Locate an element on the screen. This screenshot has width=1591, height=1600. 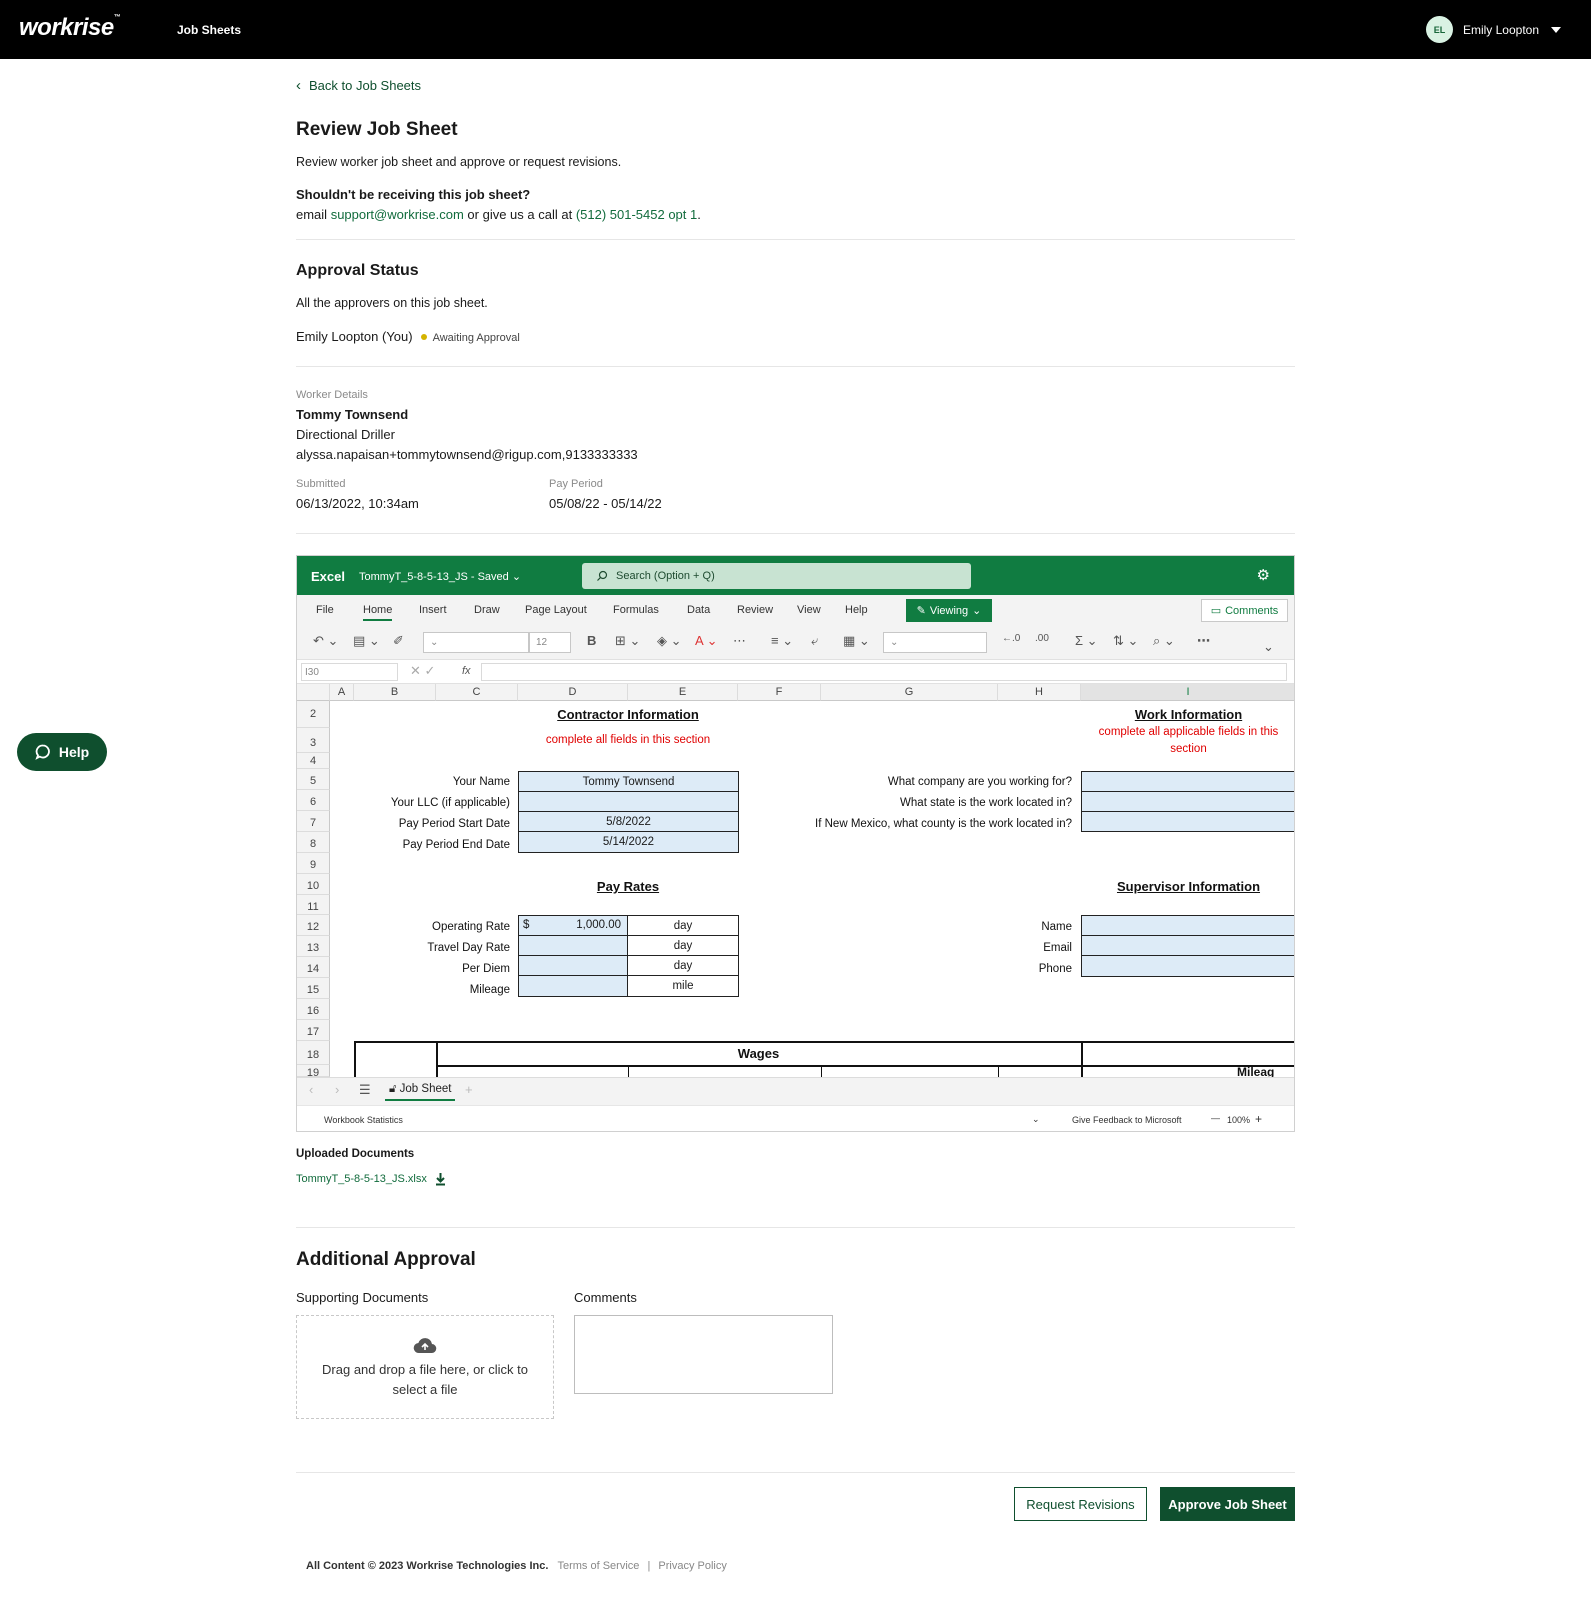
nav-job-sheets: Job Sheets is located at coordinates (209, 30).